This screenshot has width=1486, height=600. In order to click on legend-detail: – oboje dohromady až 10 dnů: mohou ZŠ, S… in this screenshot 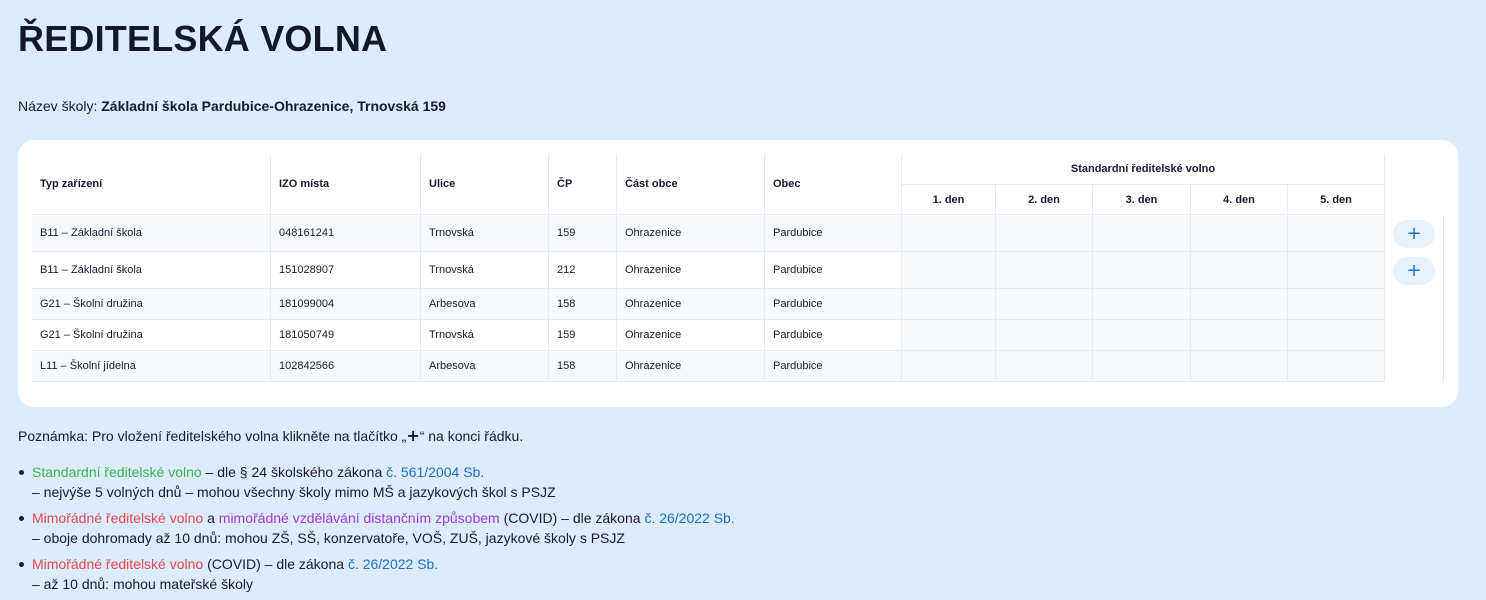, I will do `click(328, 538)`.